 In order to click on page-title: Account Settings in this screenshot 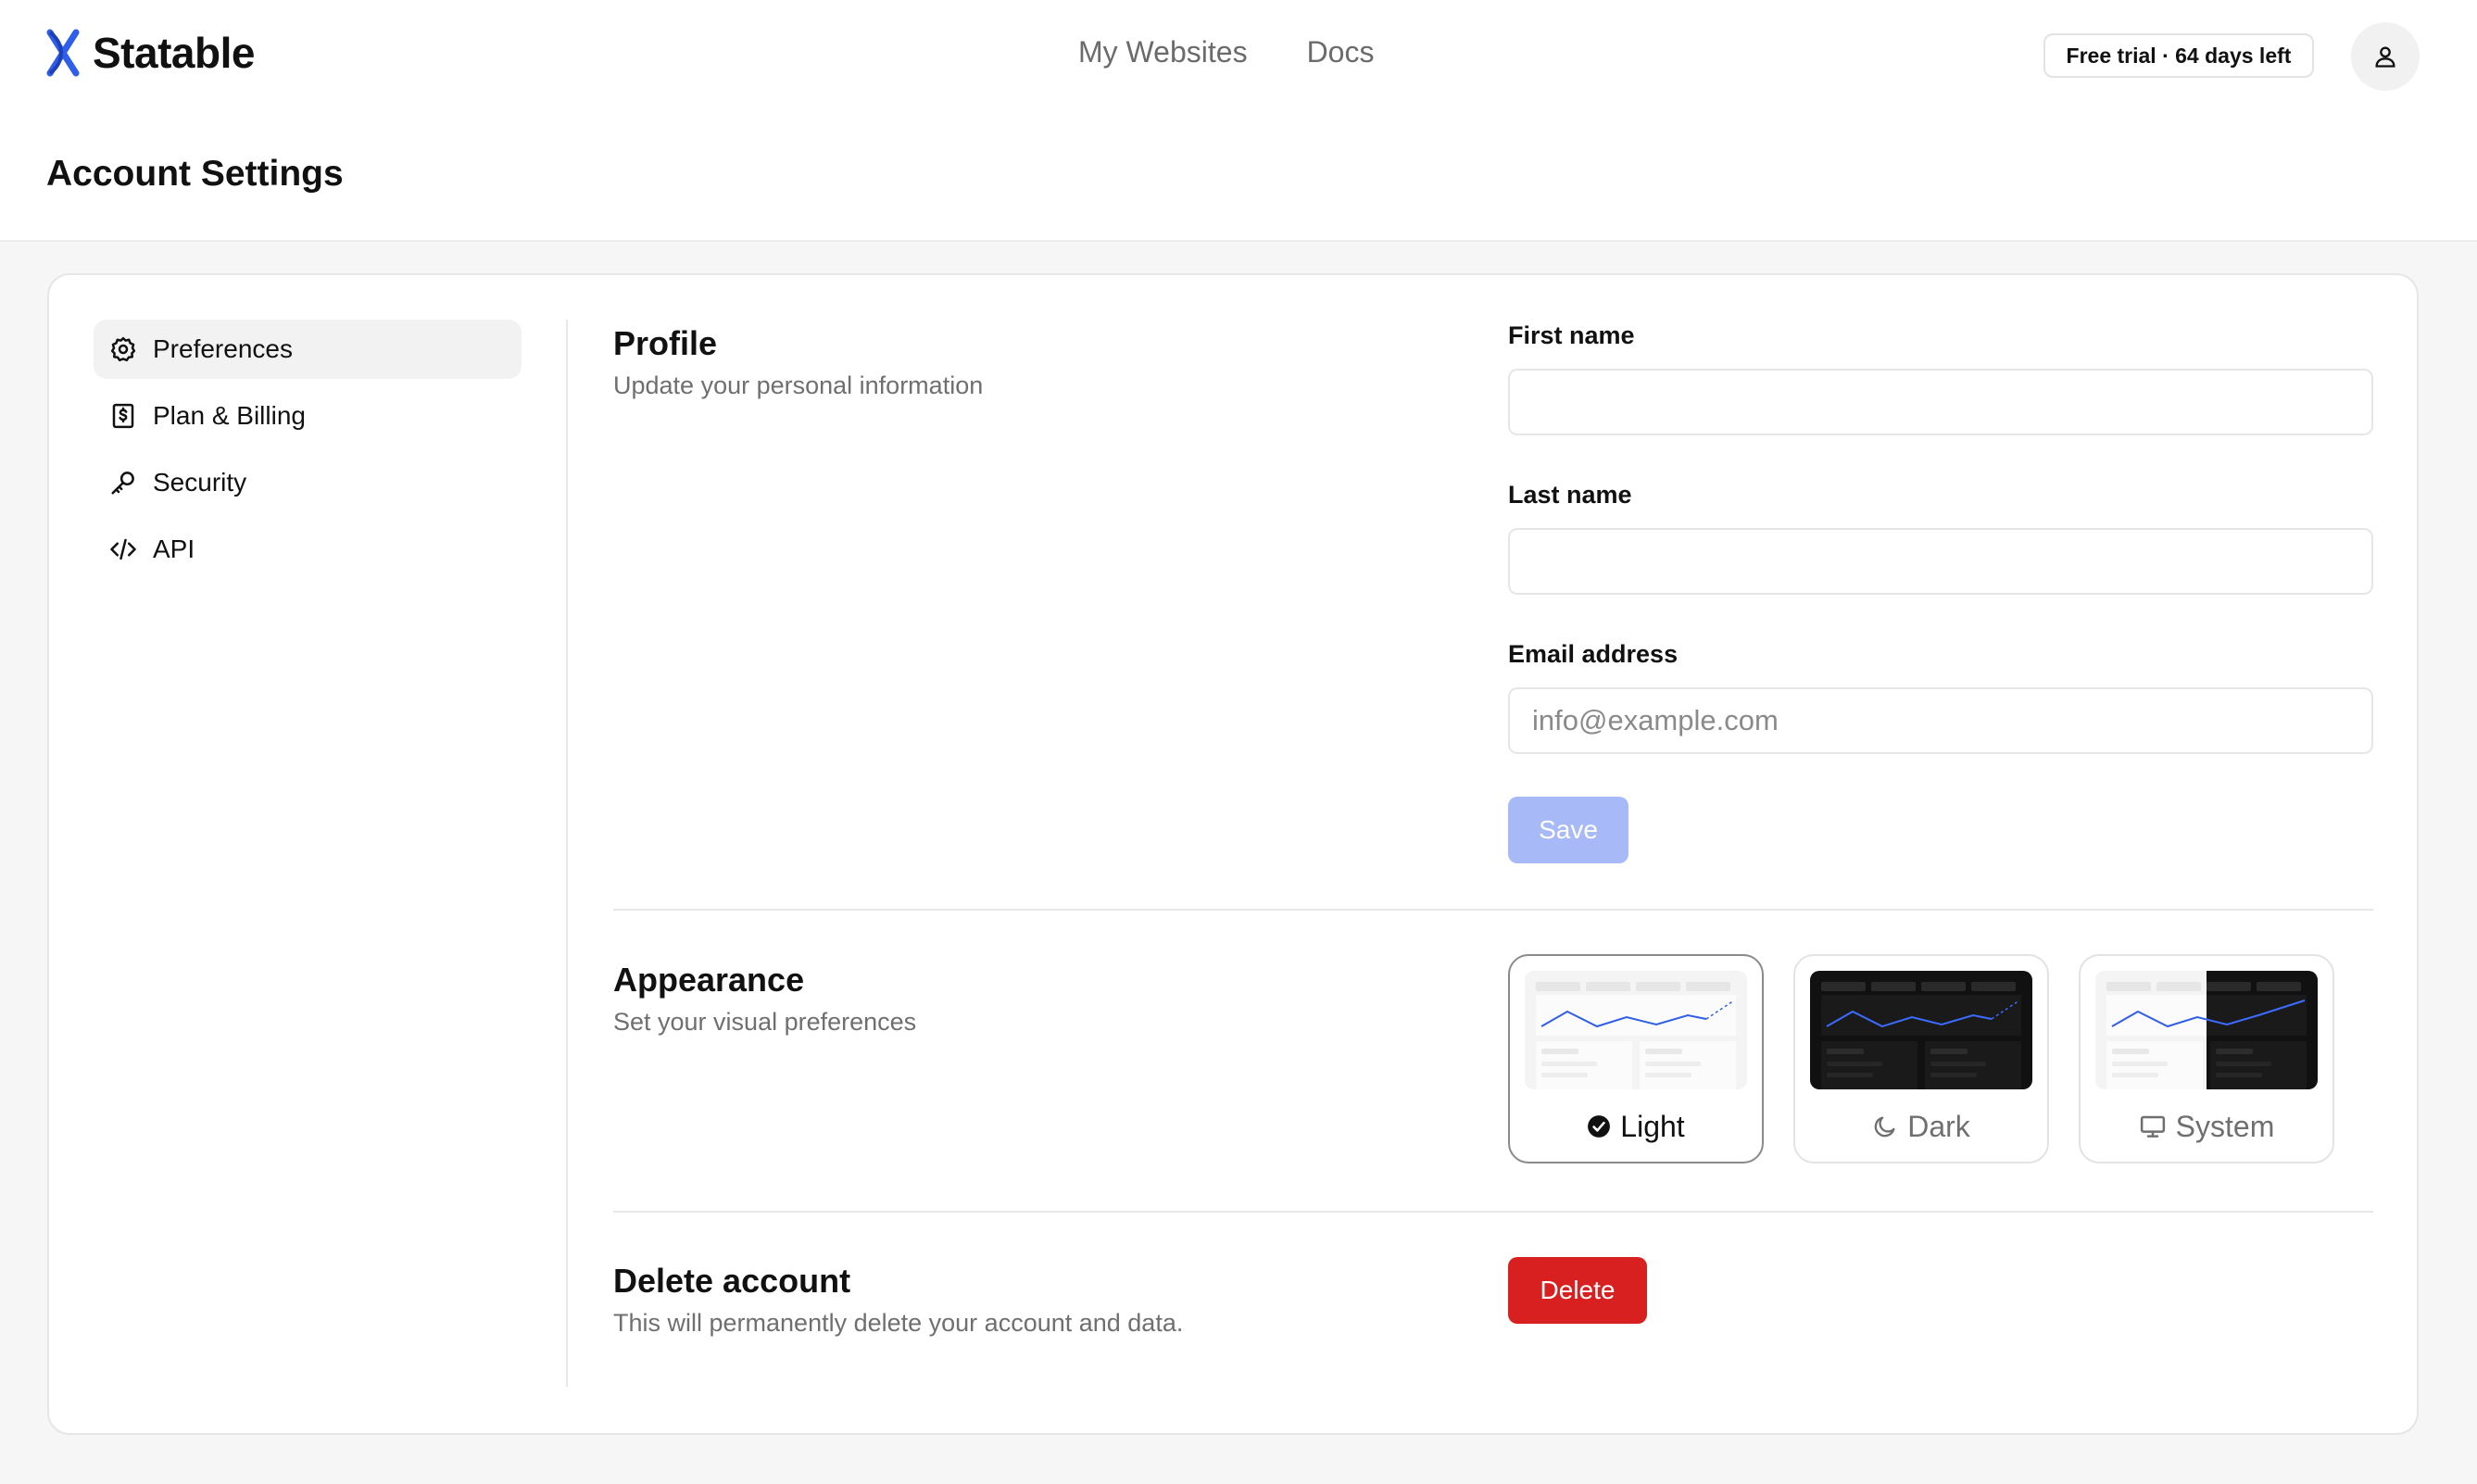, I will do `click(195, 174)`.